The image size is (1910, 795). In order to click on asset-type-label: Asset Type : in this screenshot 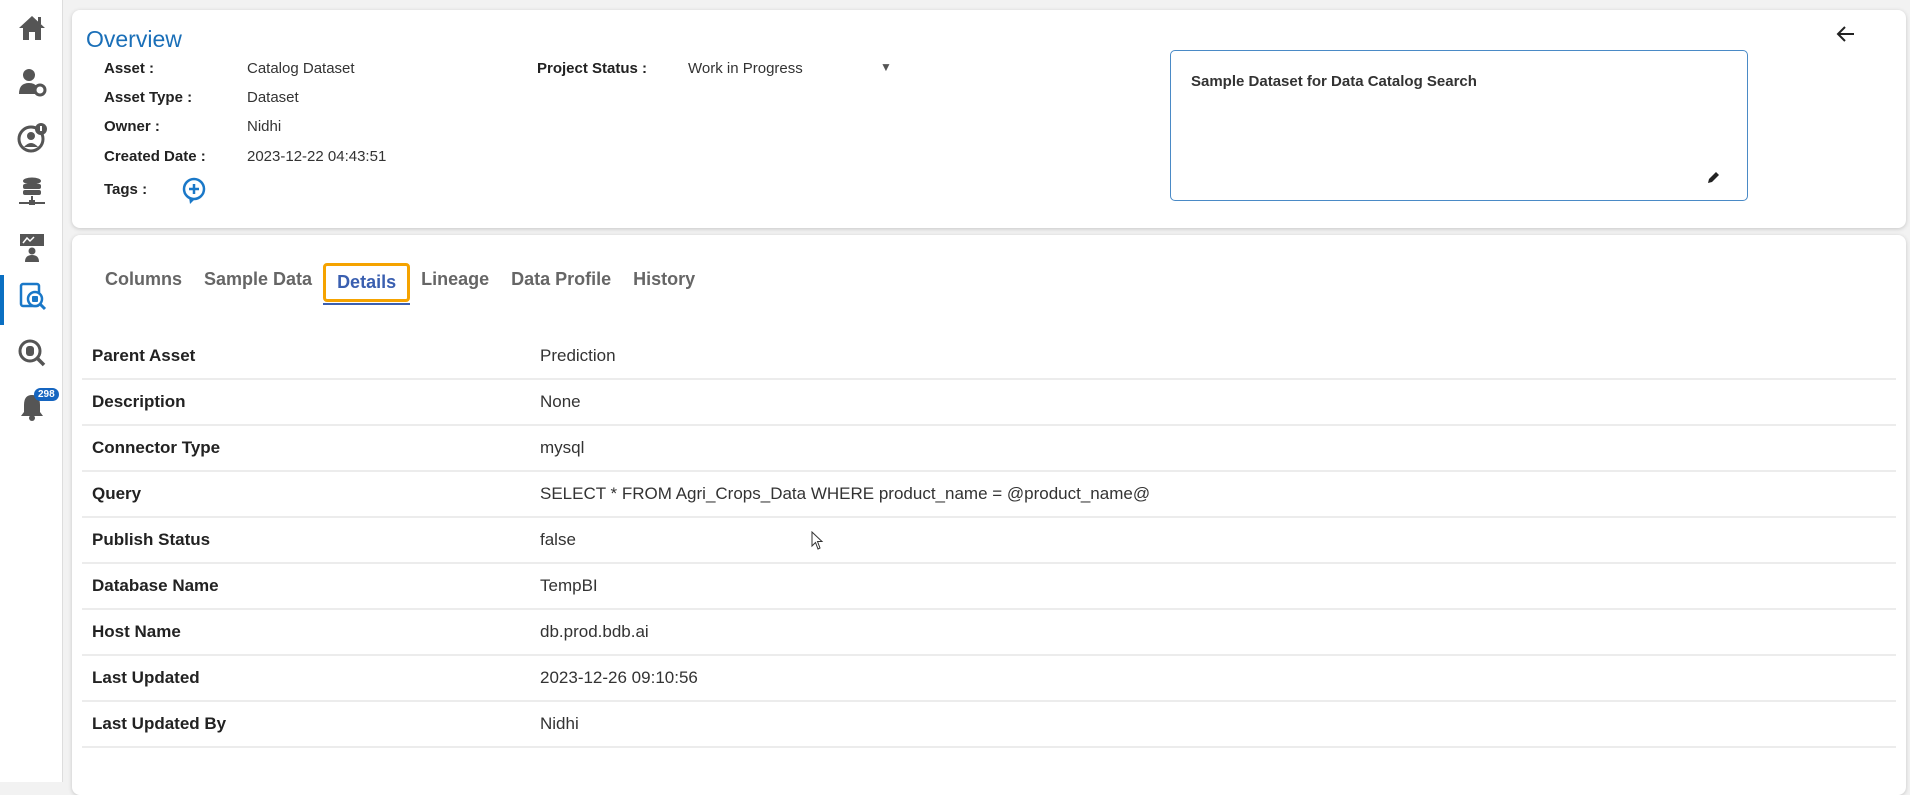, I will do `click(148, 97)`.